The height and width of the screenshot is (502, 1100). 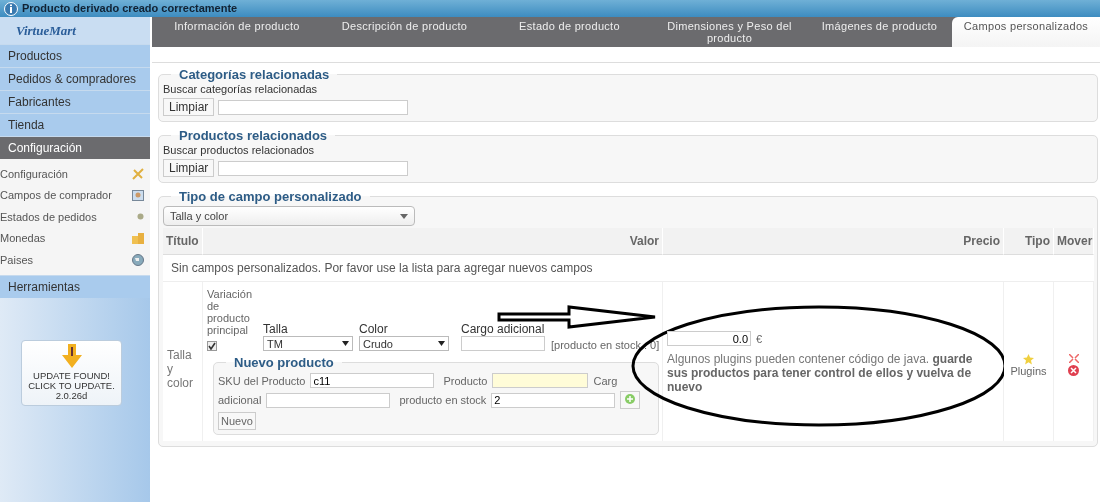 I want to click on update-button: UPDATE FOUND! CLICK TO UPDATE. 2.0.26d, so click(x=71, y=372).